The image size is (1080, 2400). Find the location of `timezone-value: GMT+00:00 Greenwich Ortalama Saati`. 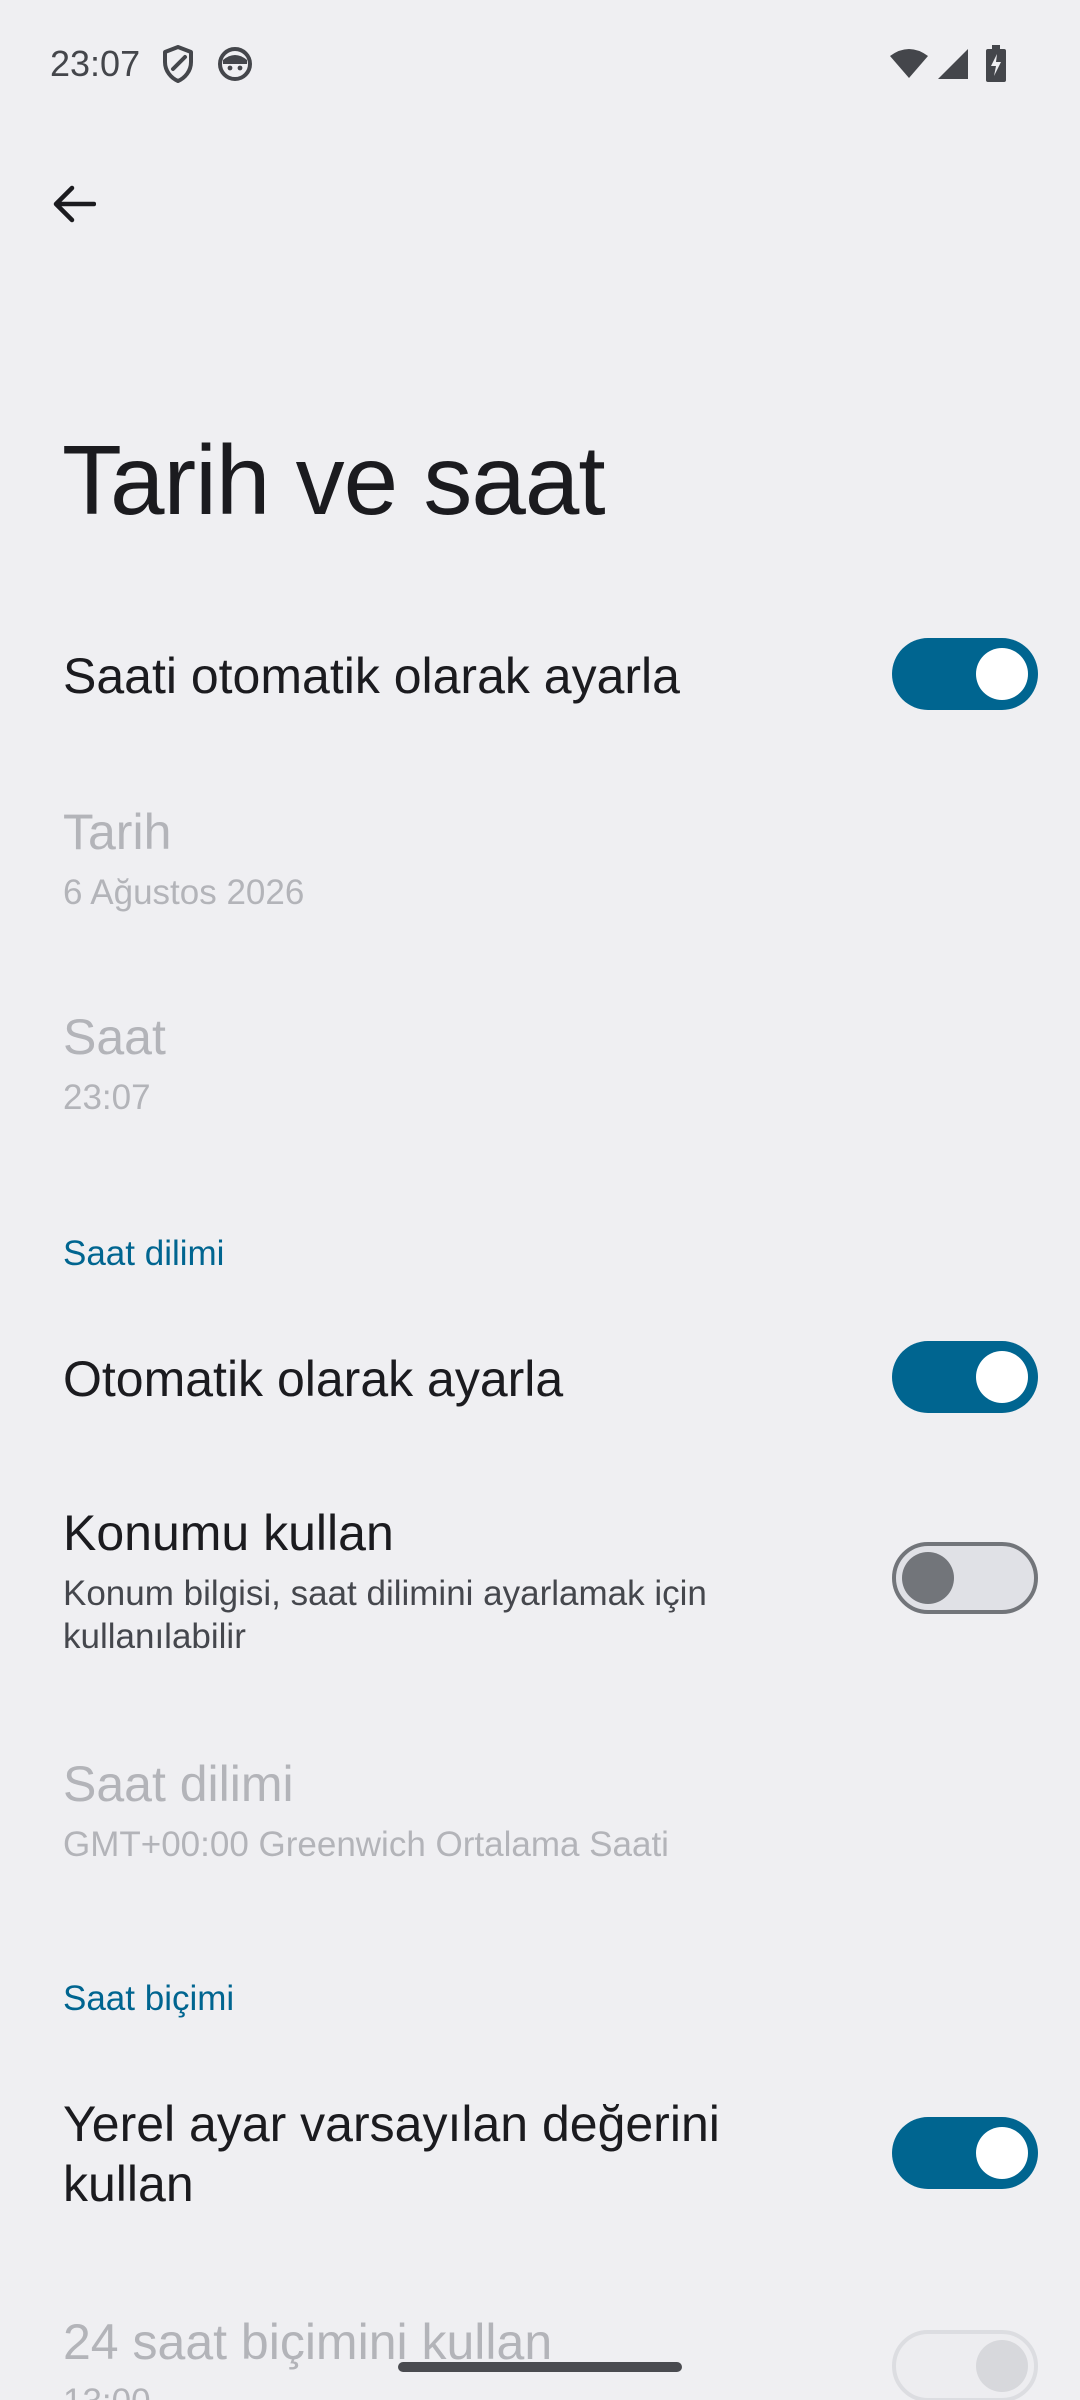

timezone-value: GMT+00:00 Greenwich Ortalama Saati is located at coordinates (366, 1844).